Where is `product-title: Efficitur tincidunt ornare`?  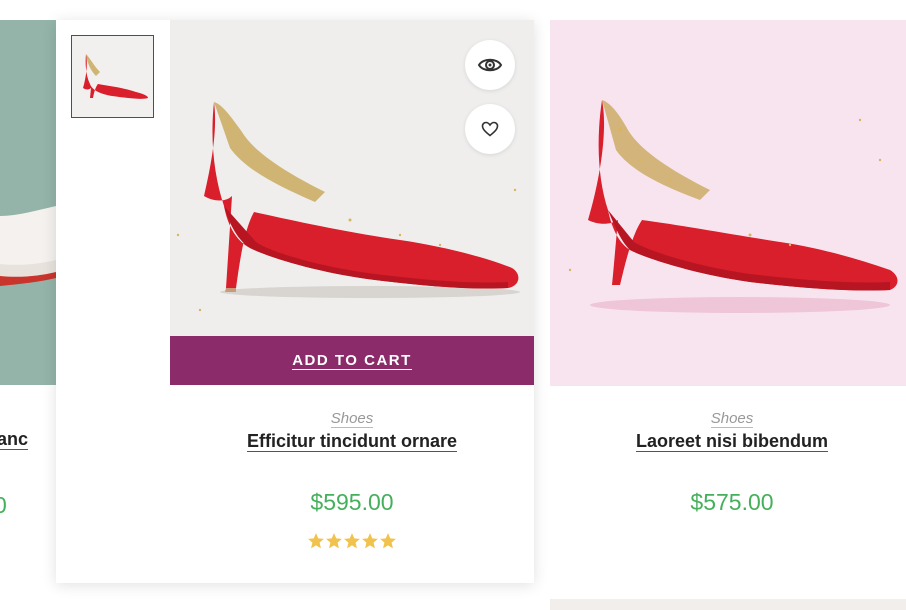 product-title: Efficitur tincidunt ornare is located at coordinates (351, 441).